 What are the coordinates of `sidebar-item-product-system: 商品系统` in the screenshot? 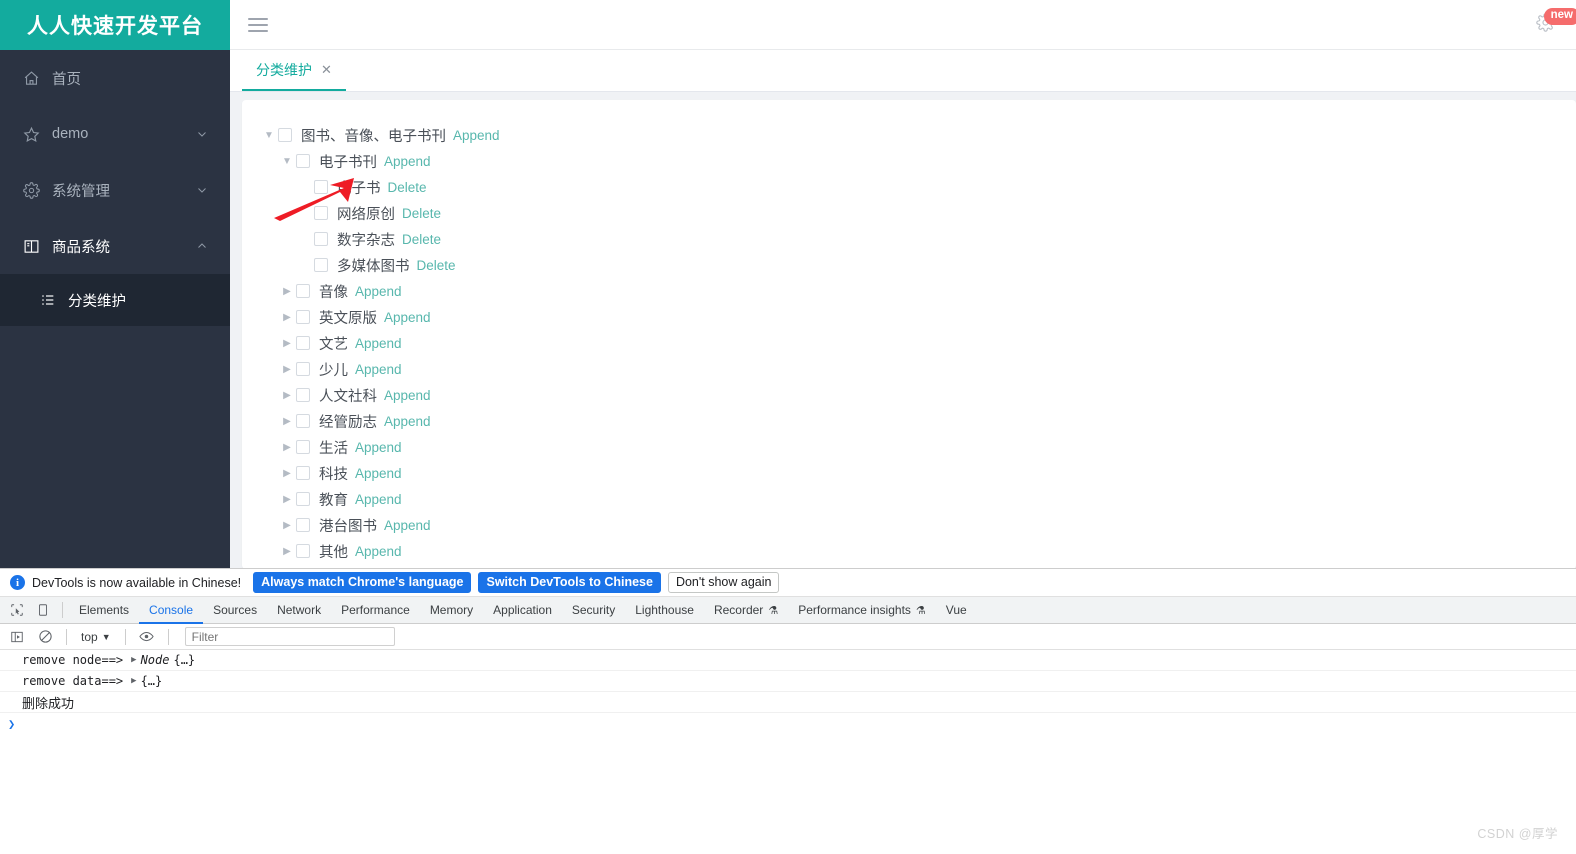 It's located at (115, 246).